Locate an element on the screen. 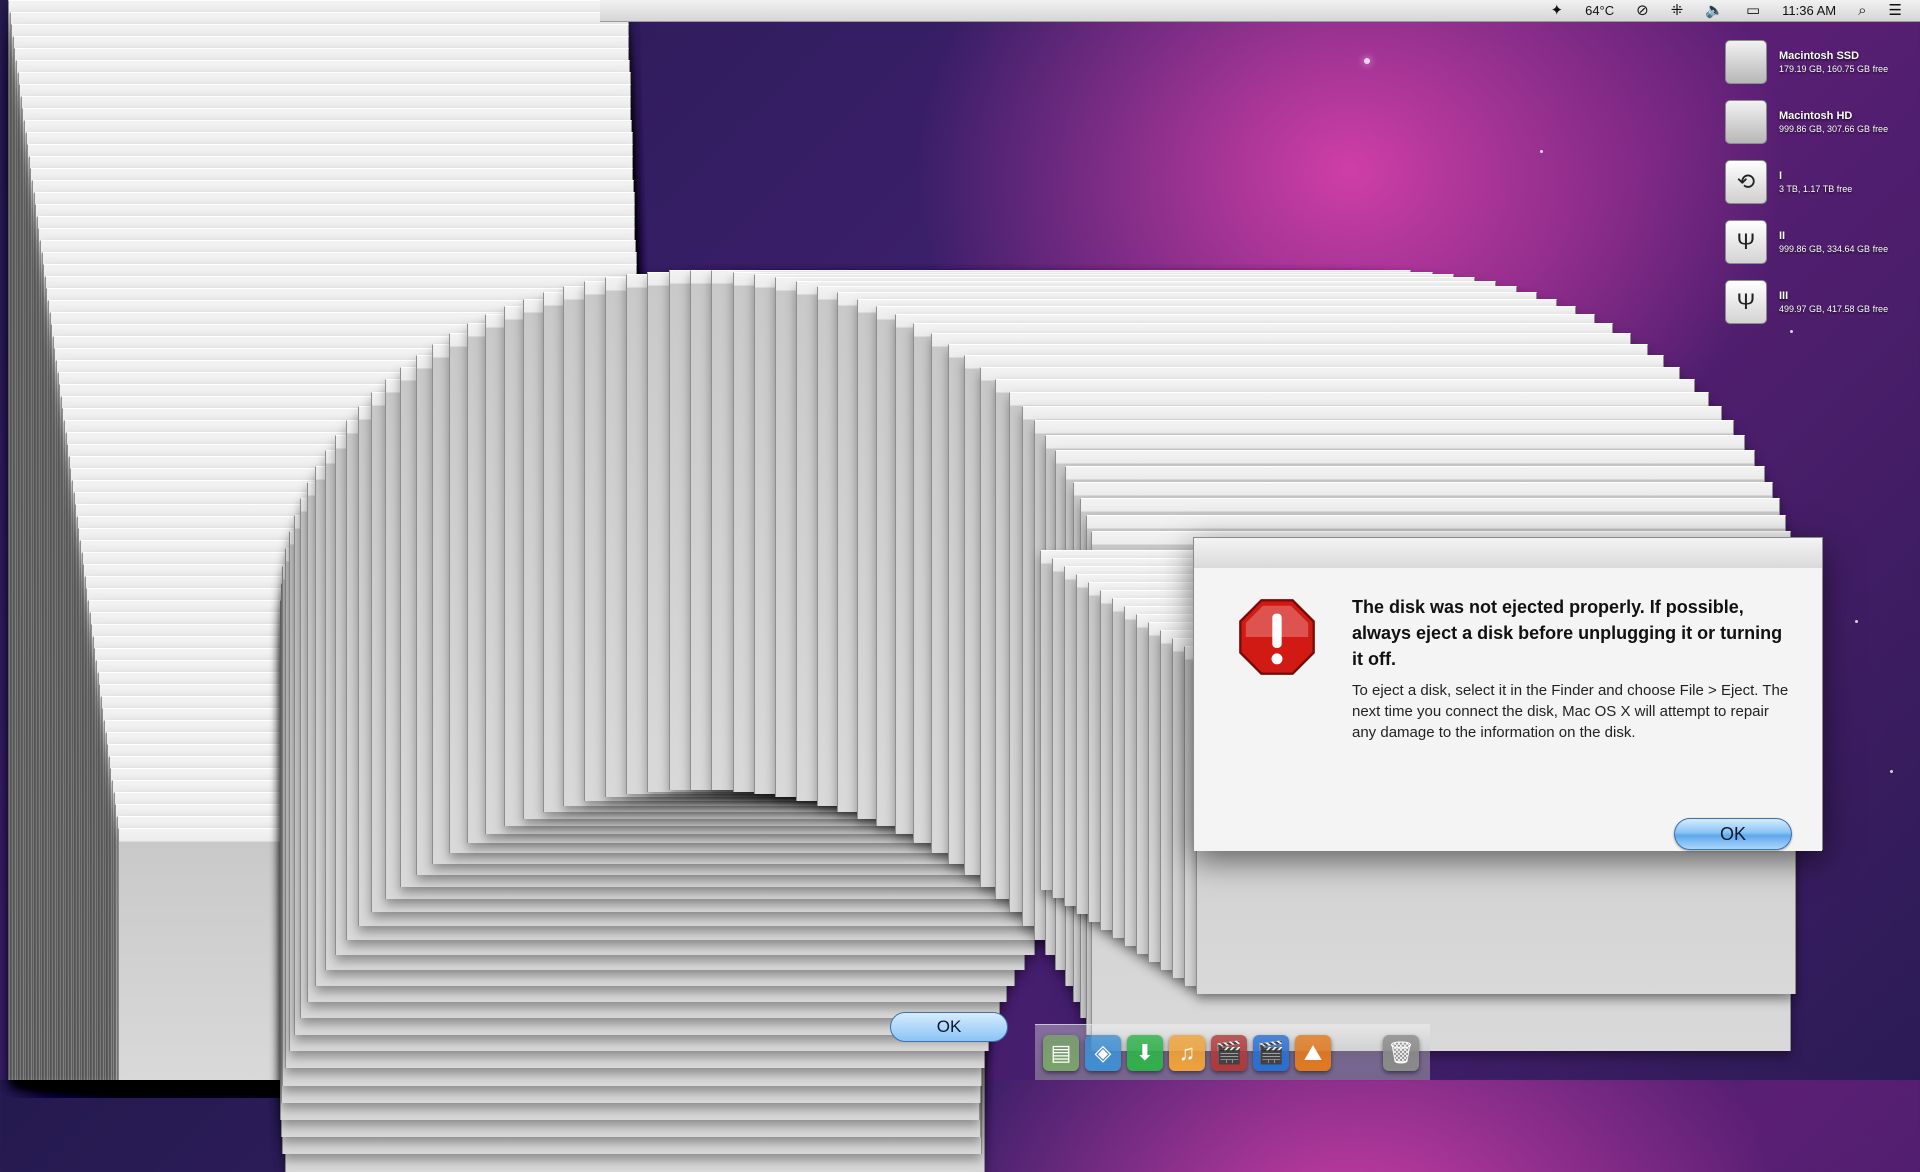 This screenshot has width=1920, height=1172. disk-text: Macintosh SSD 179.19 GB, 160.75 GB free is located at coordinates (1833, 62).